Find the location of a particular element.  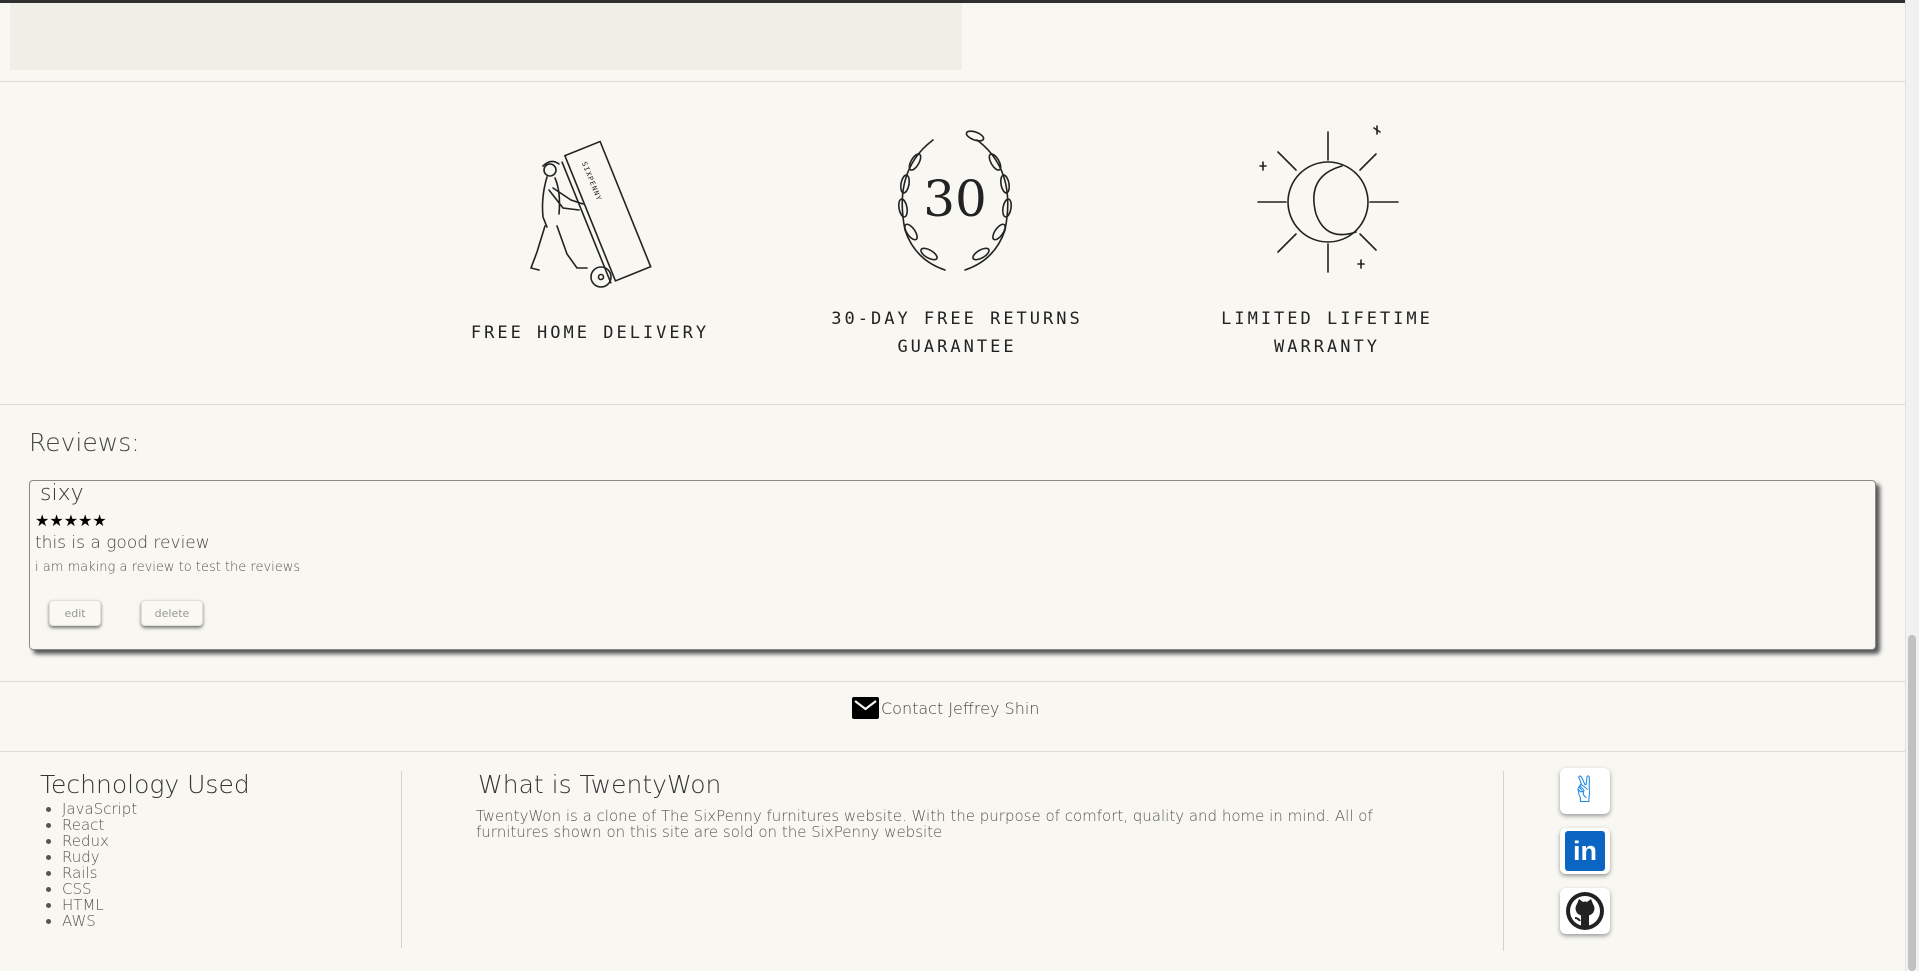

feature-label-line-1: 30-DAY FREE RETURNS is located at coordinates (957, 319).